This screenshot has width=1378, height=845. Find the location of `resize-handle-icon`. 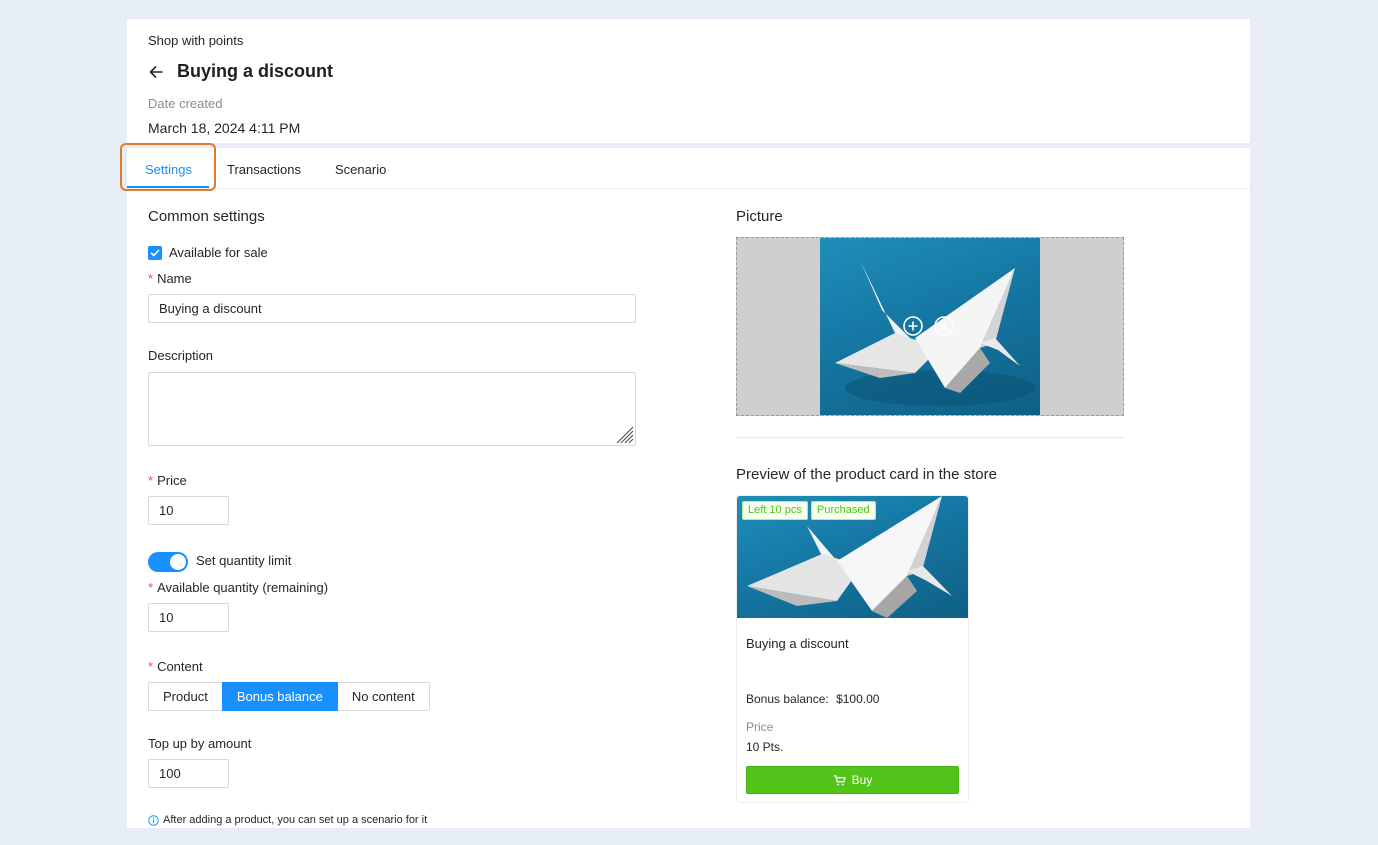

resize-handle-icon is located at coordinates (623, 433).